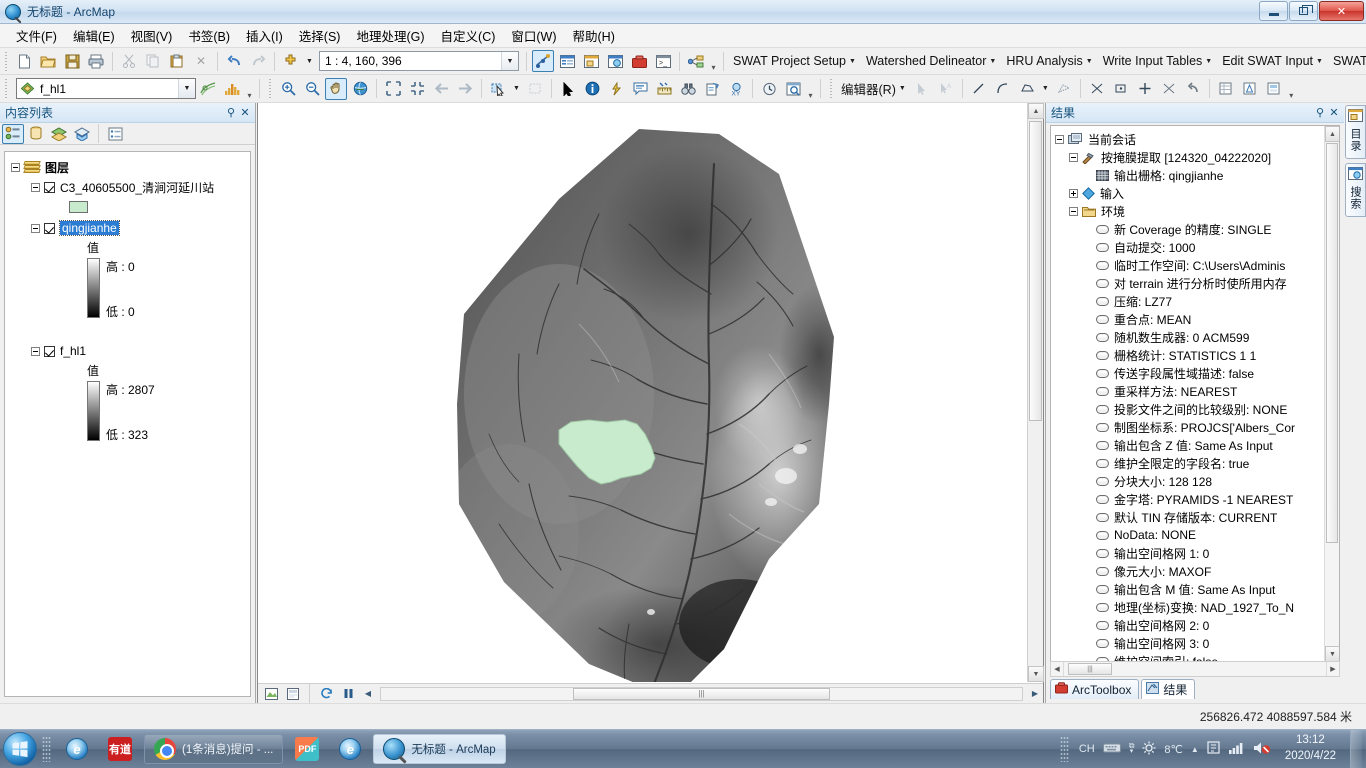  What do you see at coordinates (231, 113) in the screenshot?
I see `toc-pin-icon: ⚲` at bounding box center [231, 113].